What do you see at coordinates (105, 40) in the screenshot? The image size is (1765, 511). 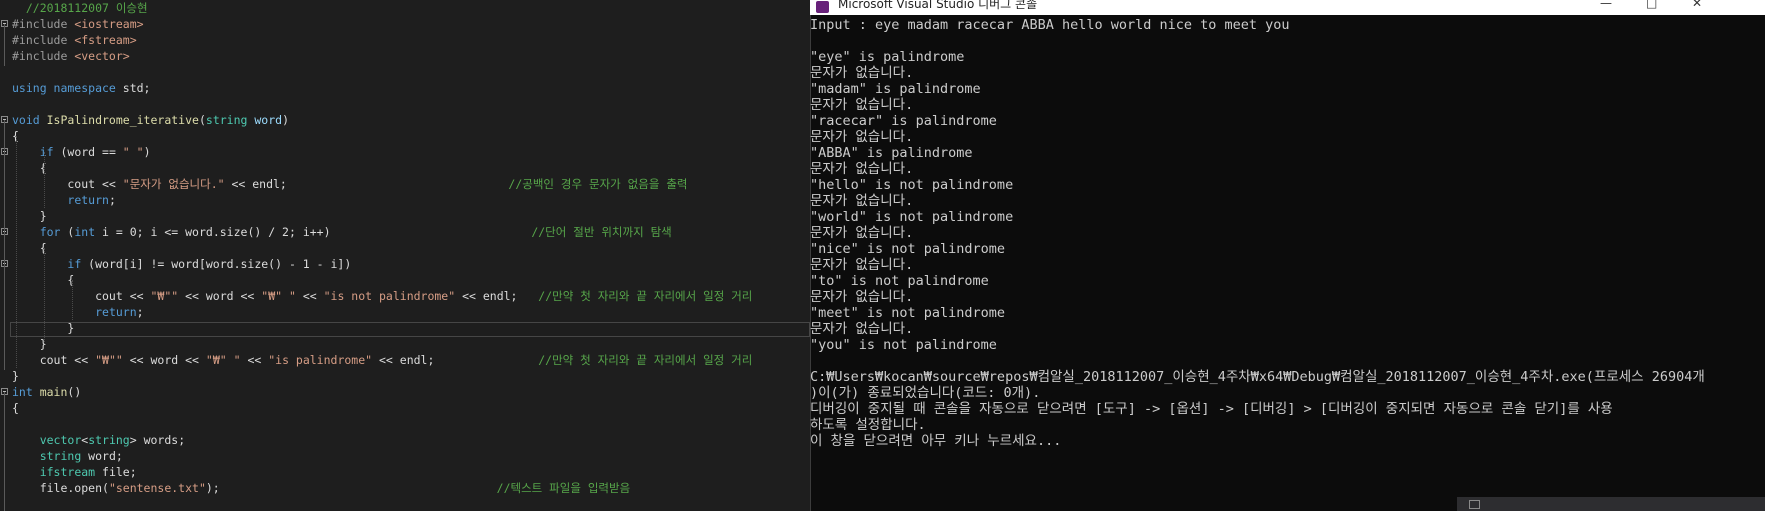 I see `code-token: <fstream>` at bounding box center [105, 40].